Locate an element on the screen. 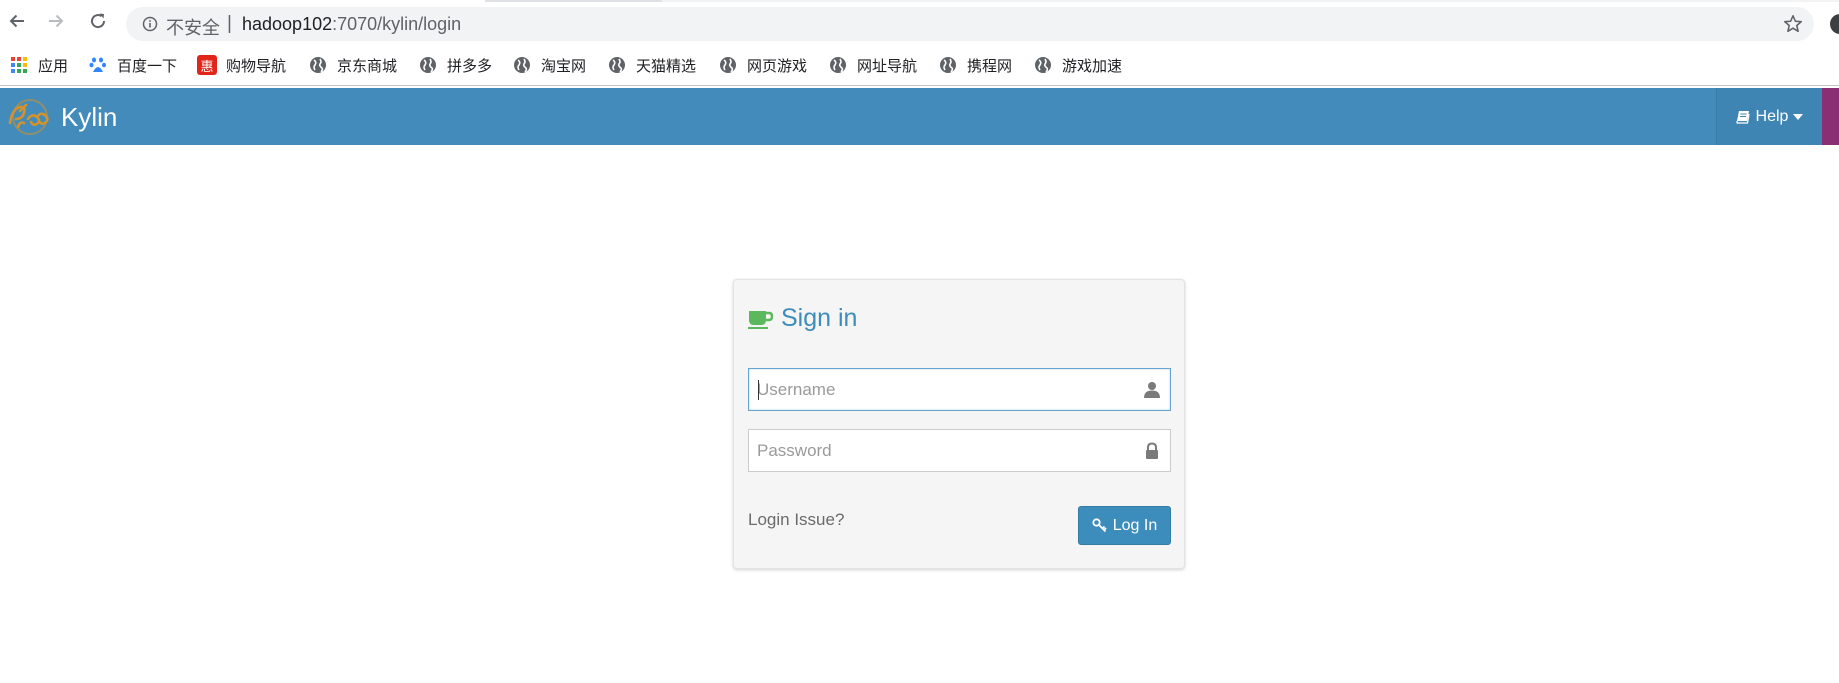  sign-in-title: Sign in is located at coordinates (819, 318).